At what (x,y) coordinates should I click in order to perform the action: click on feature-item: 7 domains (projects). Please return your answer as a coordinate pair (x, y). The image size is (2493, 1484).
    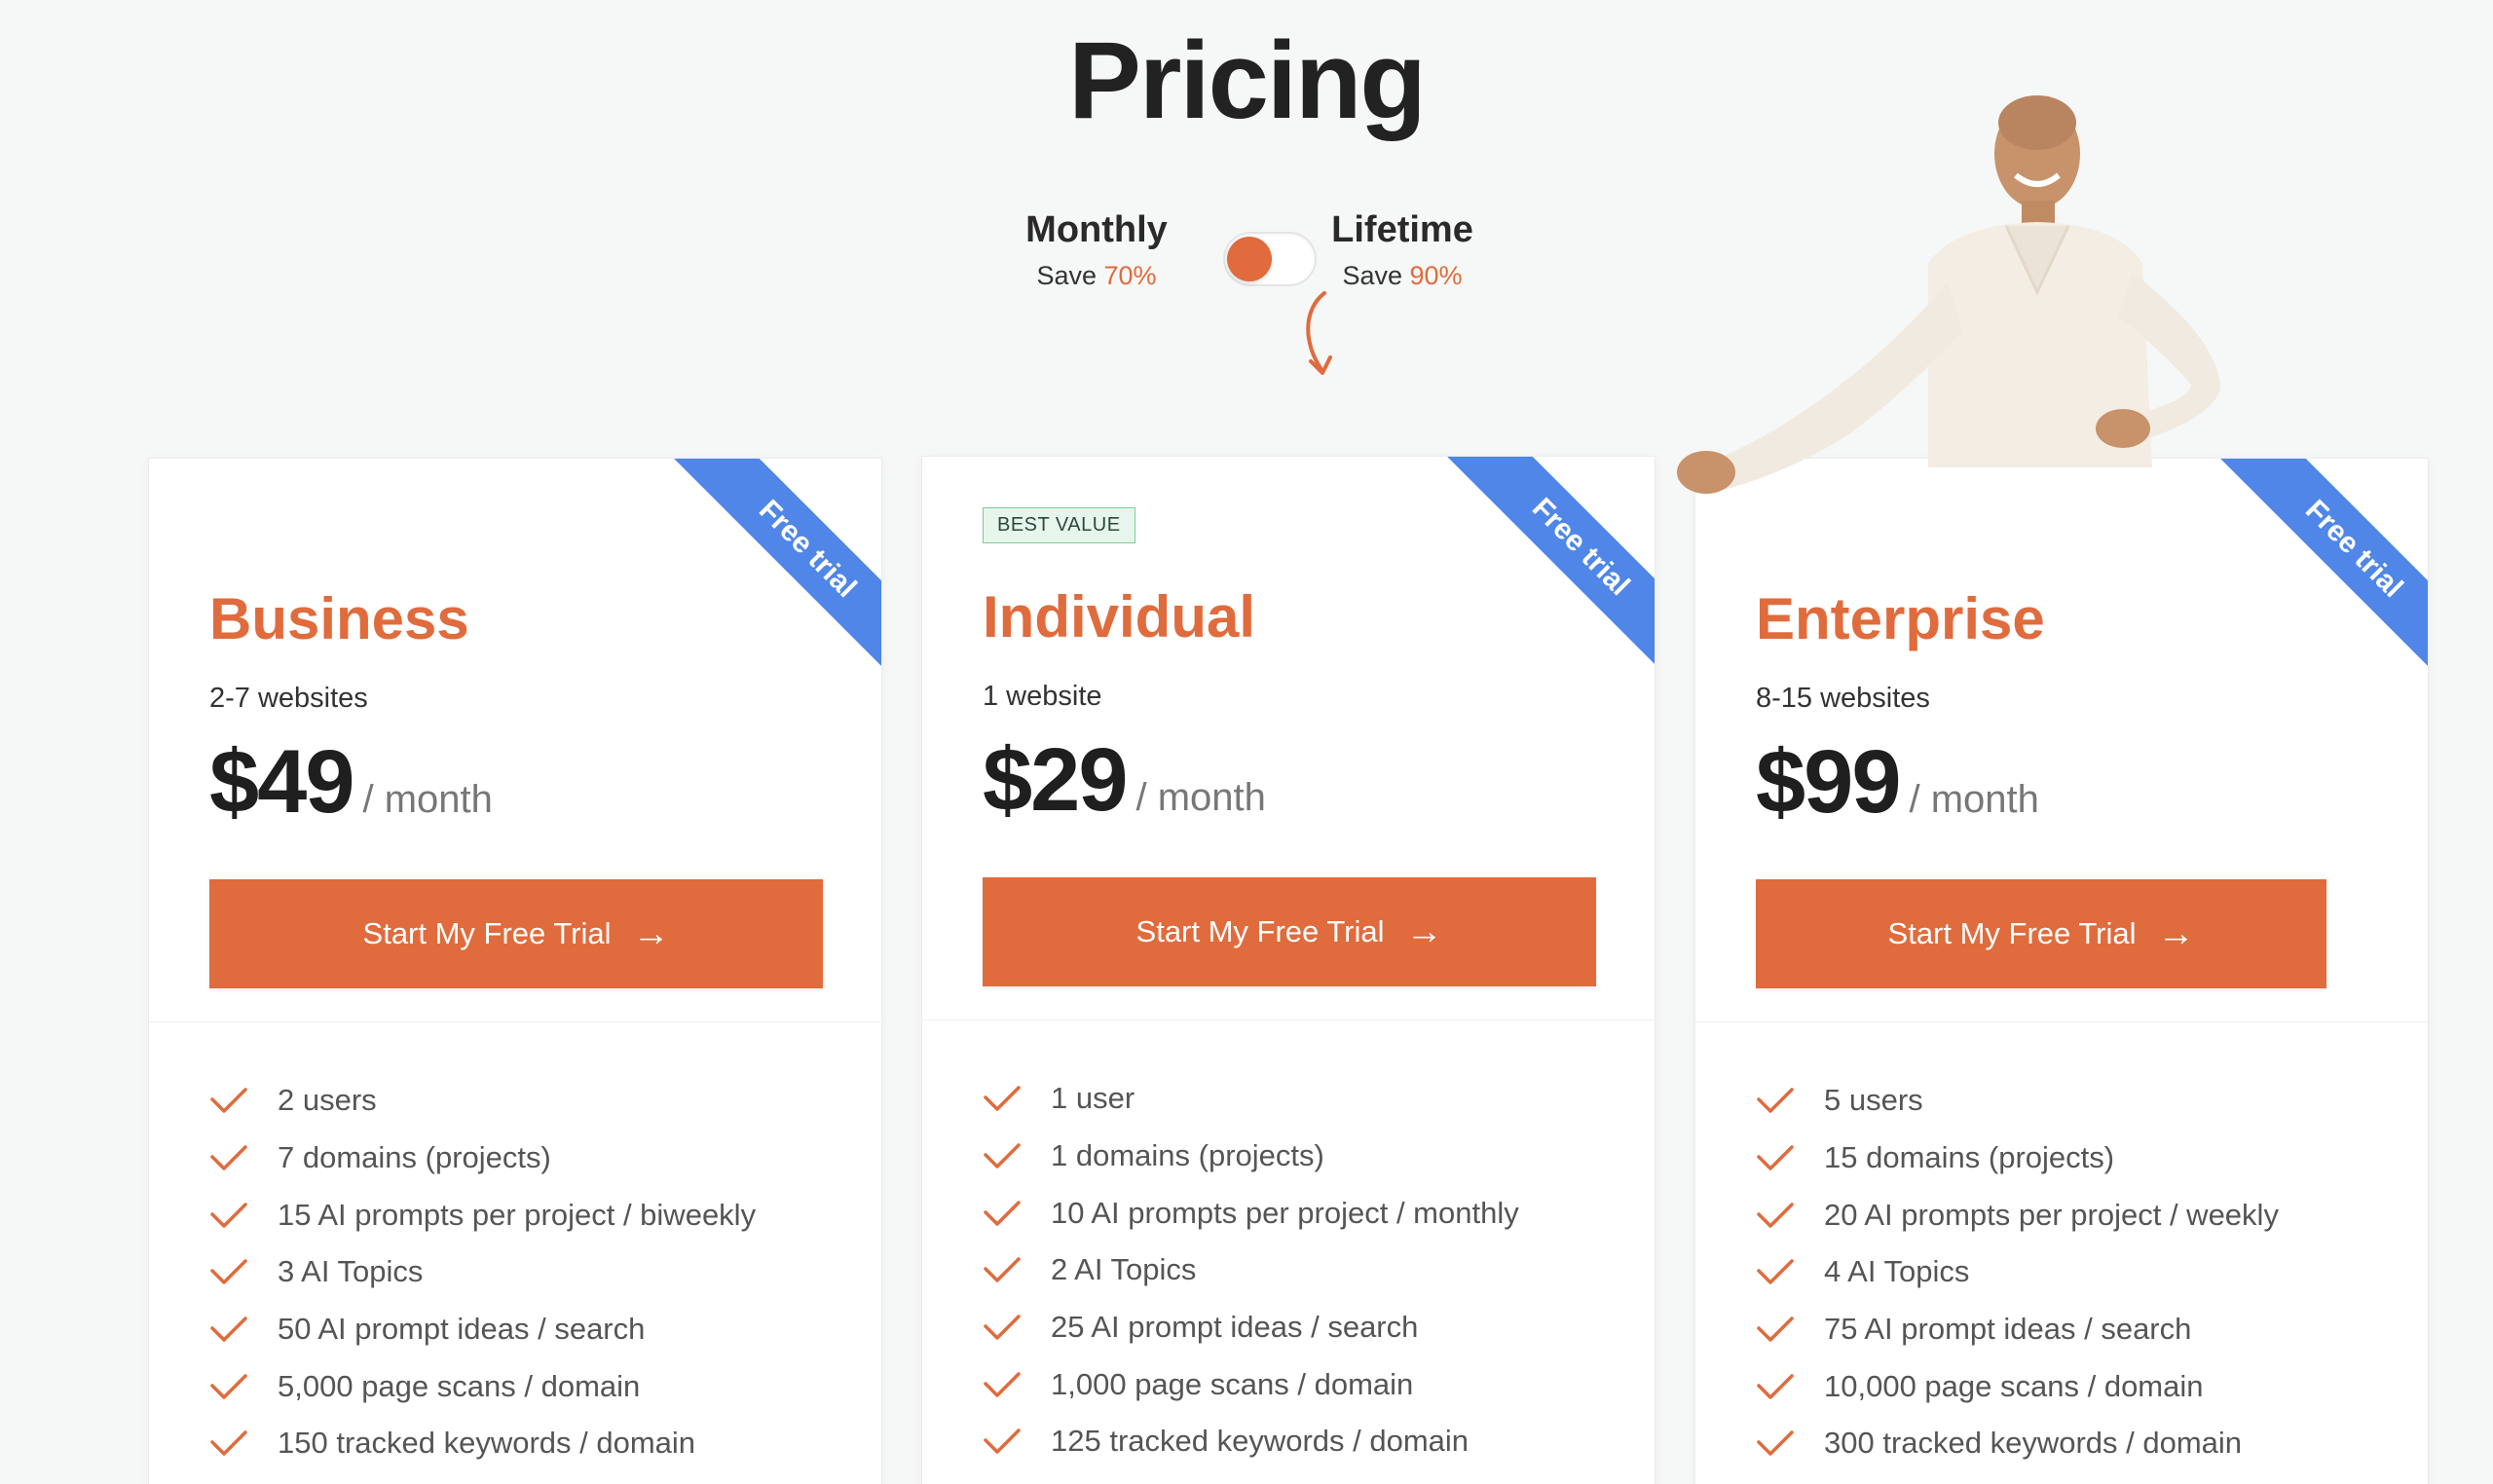
    Looking at the image, I should click on (483, 1158).